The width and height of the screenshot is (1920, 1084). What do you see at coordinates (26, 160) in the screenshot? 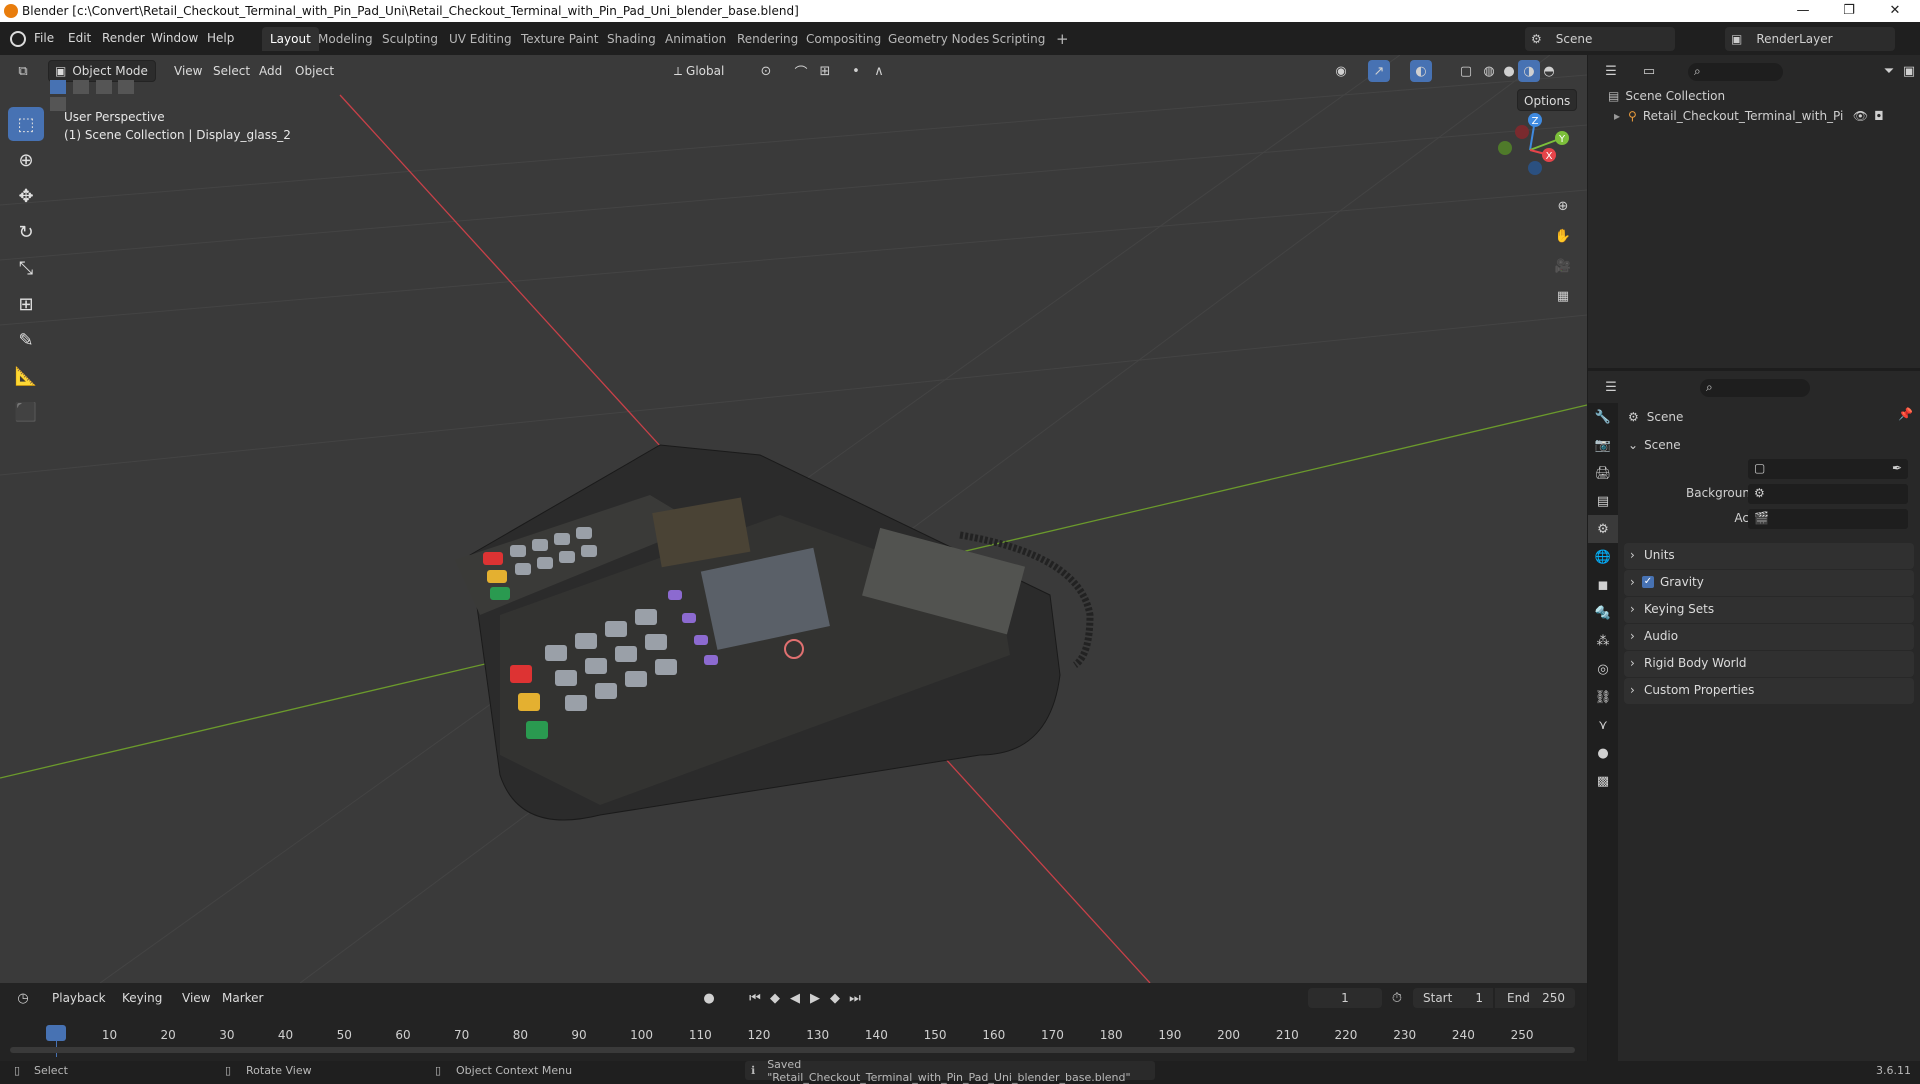
I see `cursor-tool-icon: ⊕` at bounding box center [26, 160].